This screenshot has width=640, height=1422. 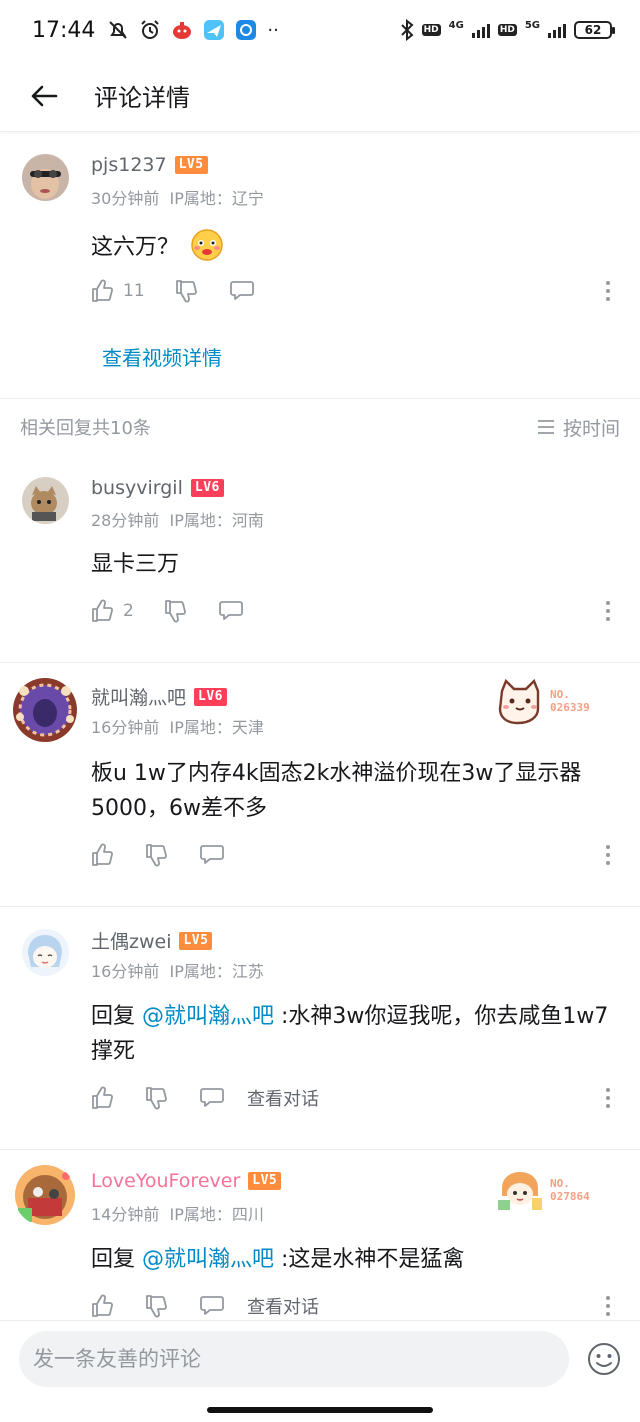 I want to click on back-button, so click(x=44, y=96).